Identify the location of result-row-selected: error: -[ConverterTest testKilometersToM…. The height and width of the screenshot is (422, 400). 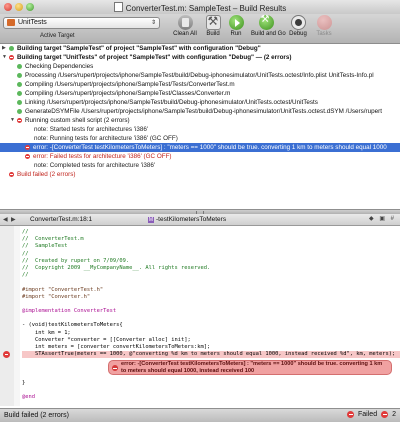
(200, 147).